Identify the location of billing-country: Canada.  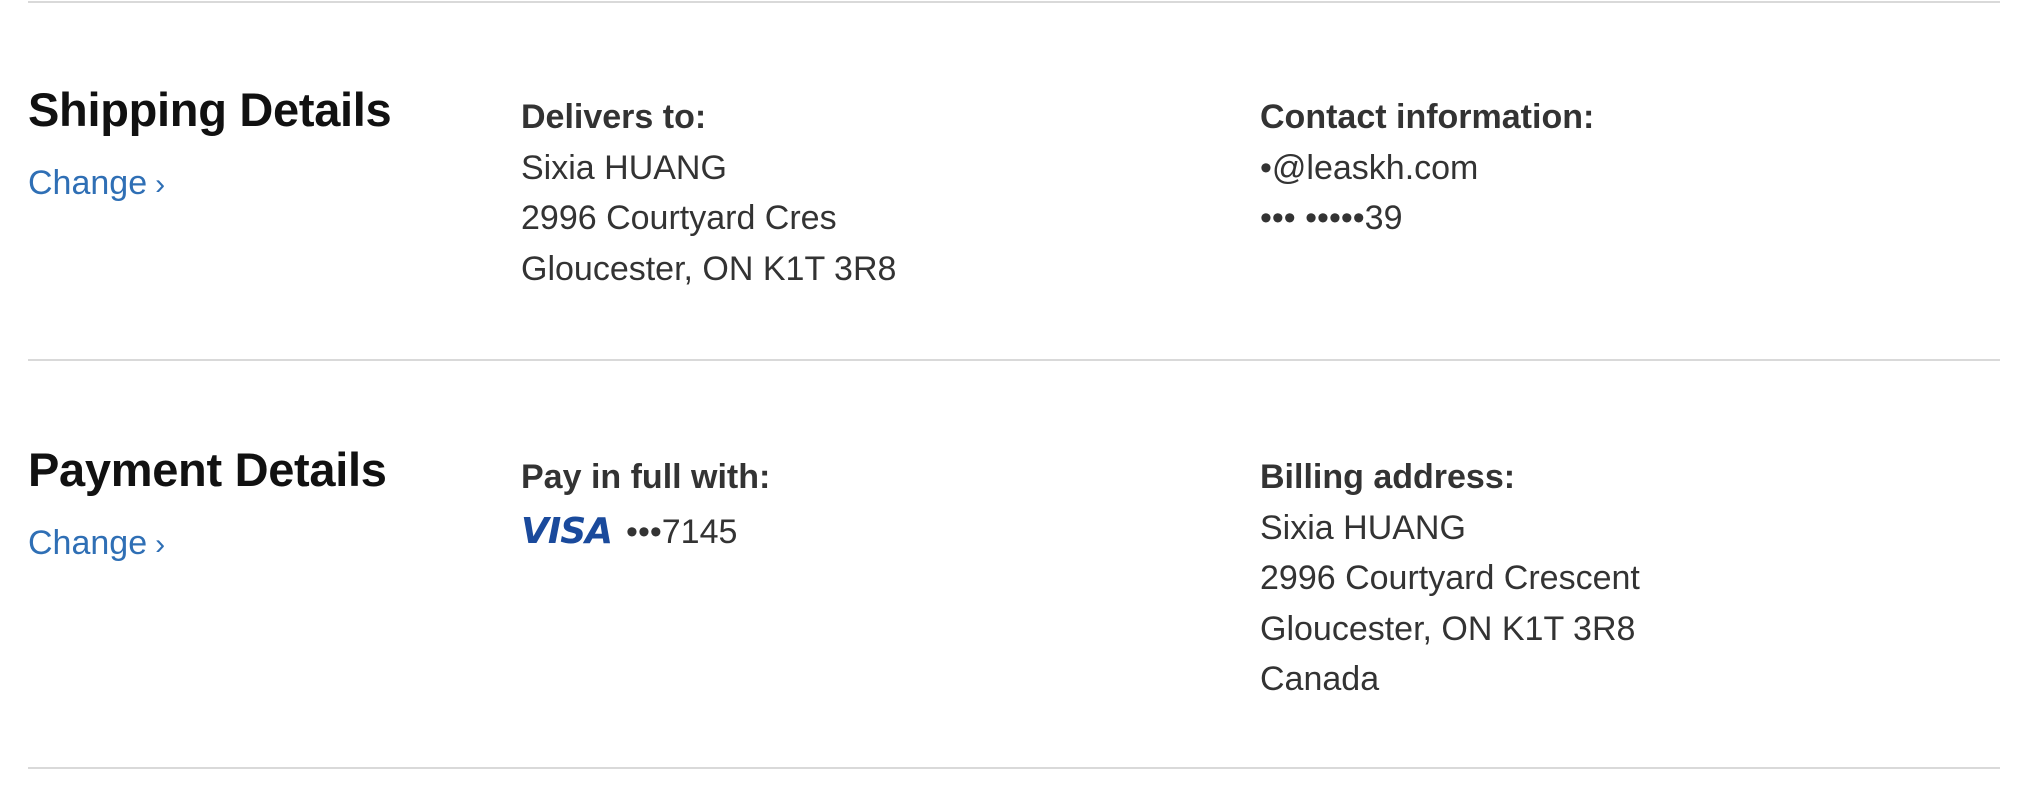
(1320, 679).